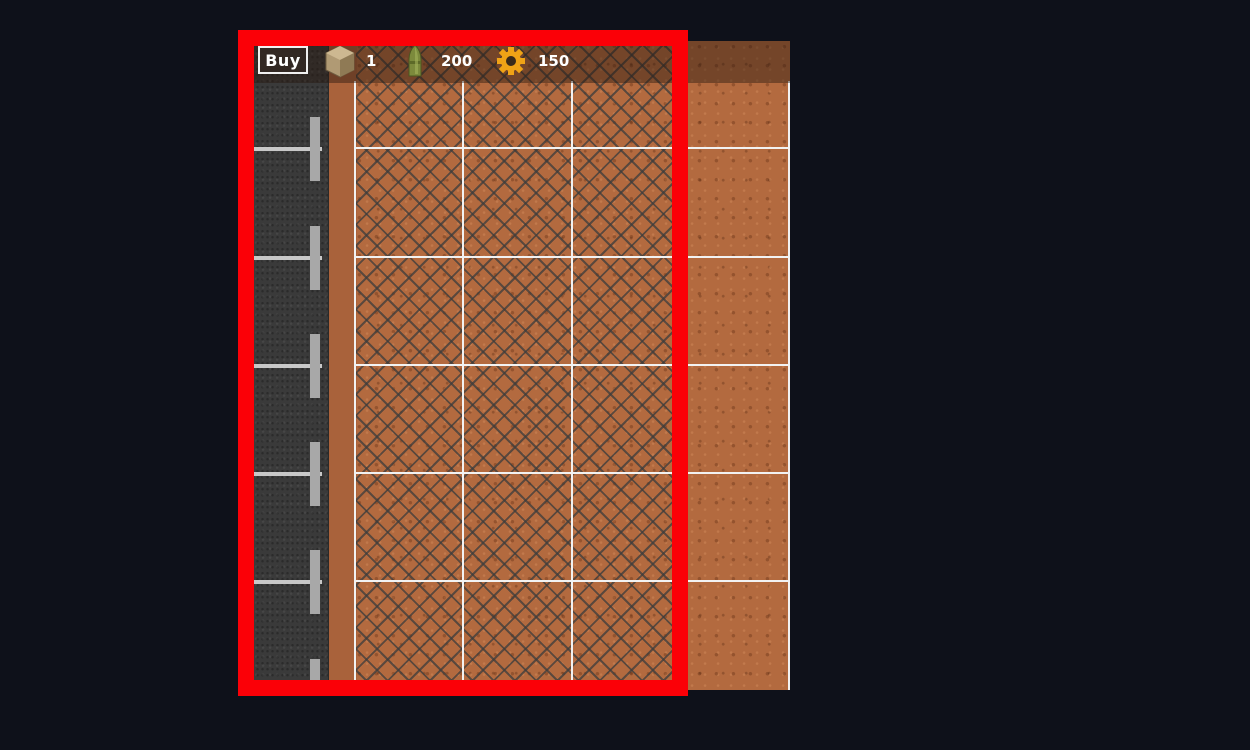 The image size is (1250, 750). Describe the element at coordinates (789, 385) in the screenshot. I see `grid-line` at that location.